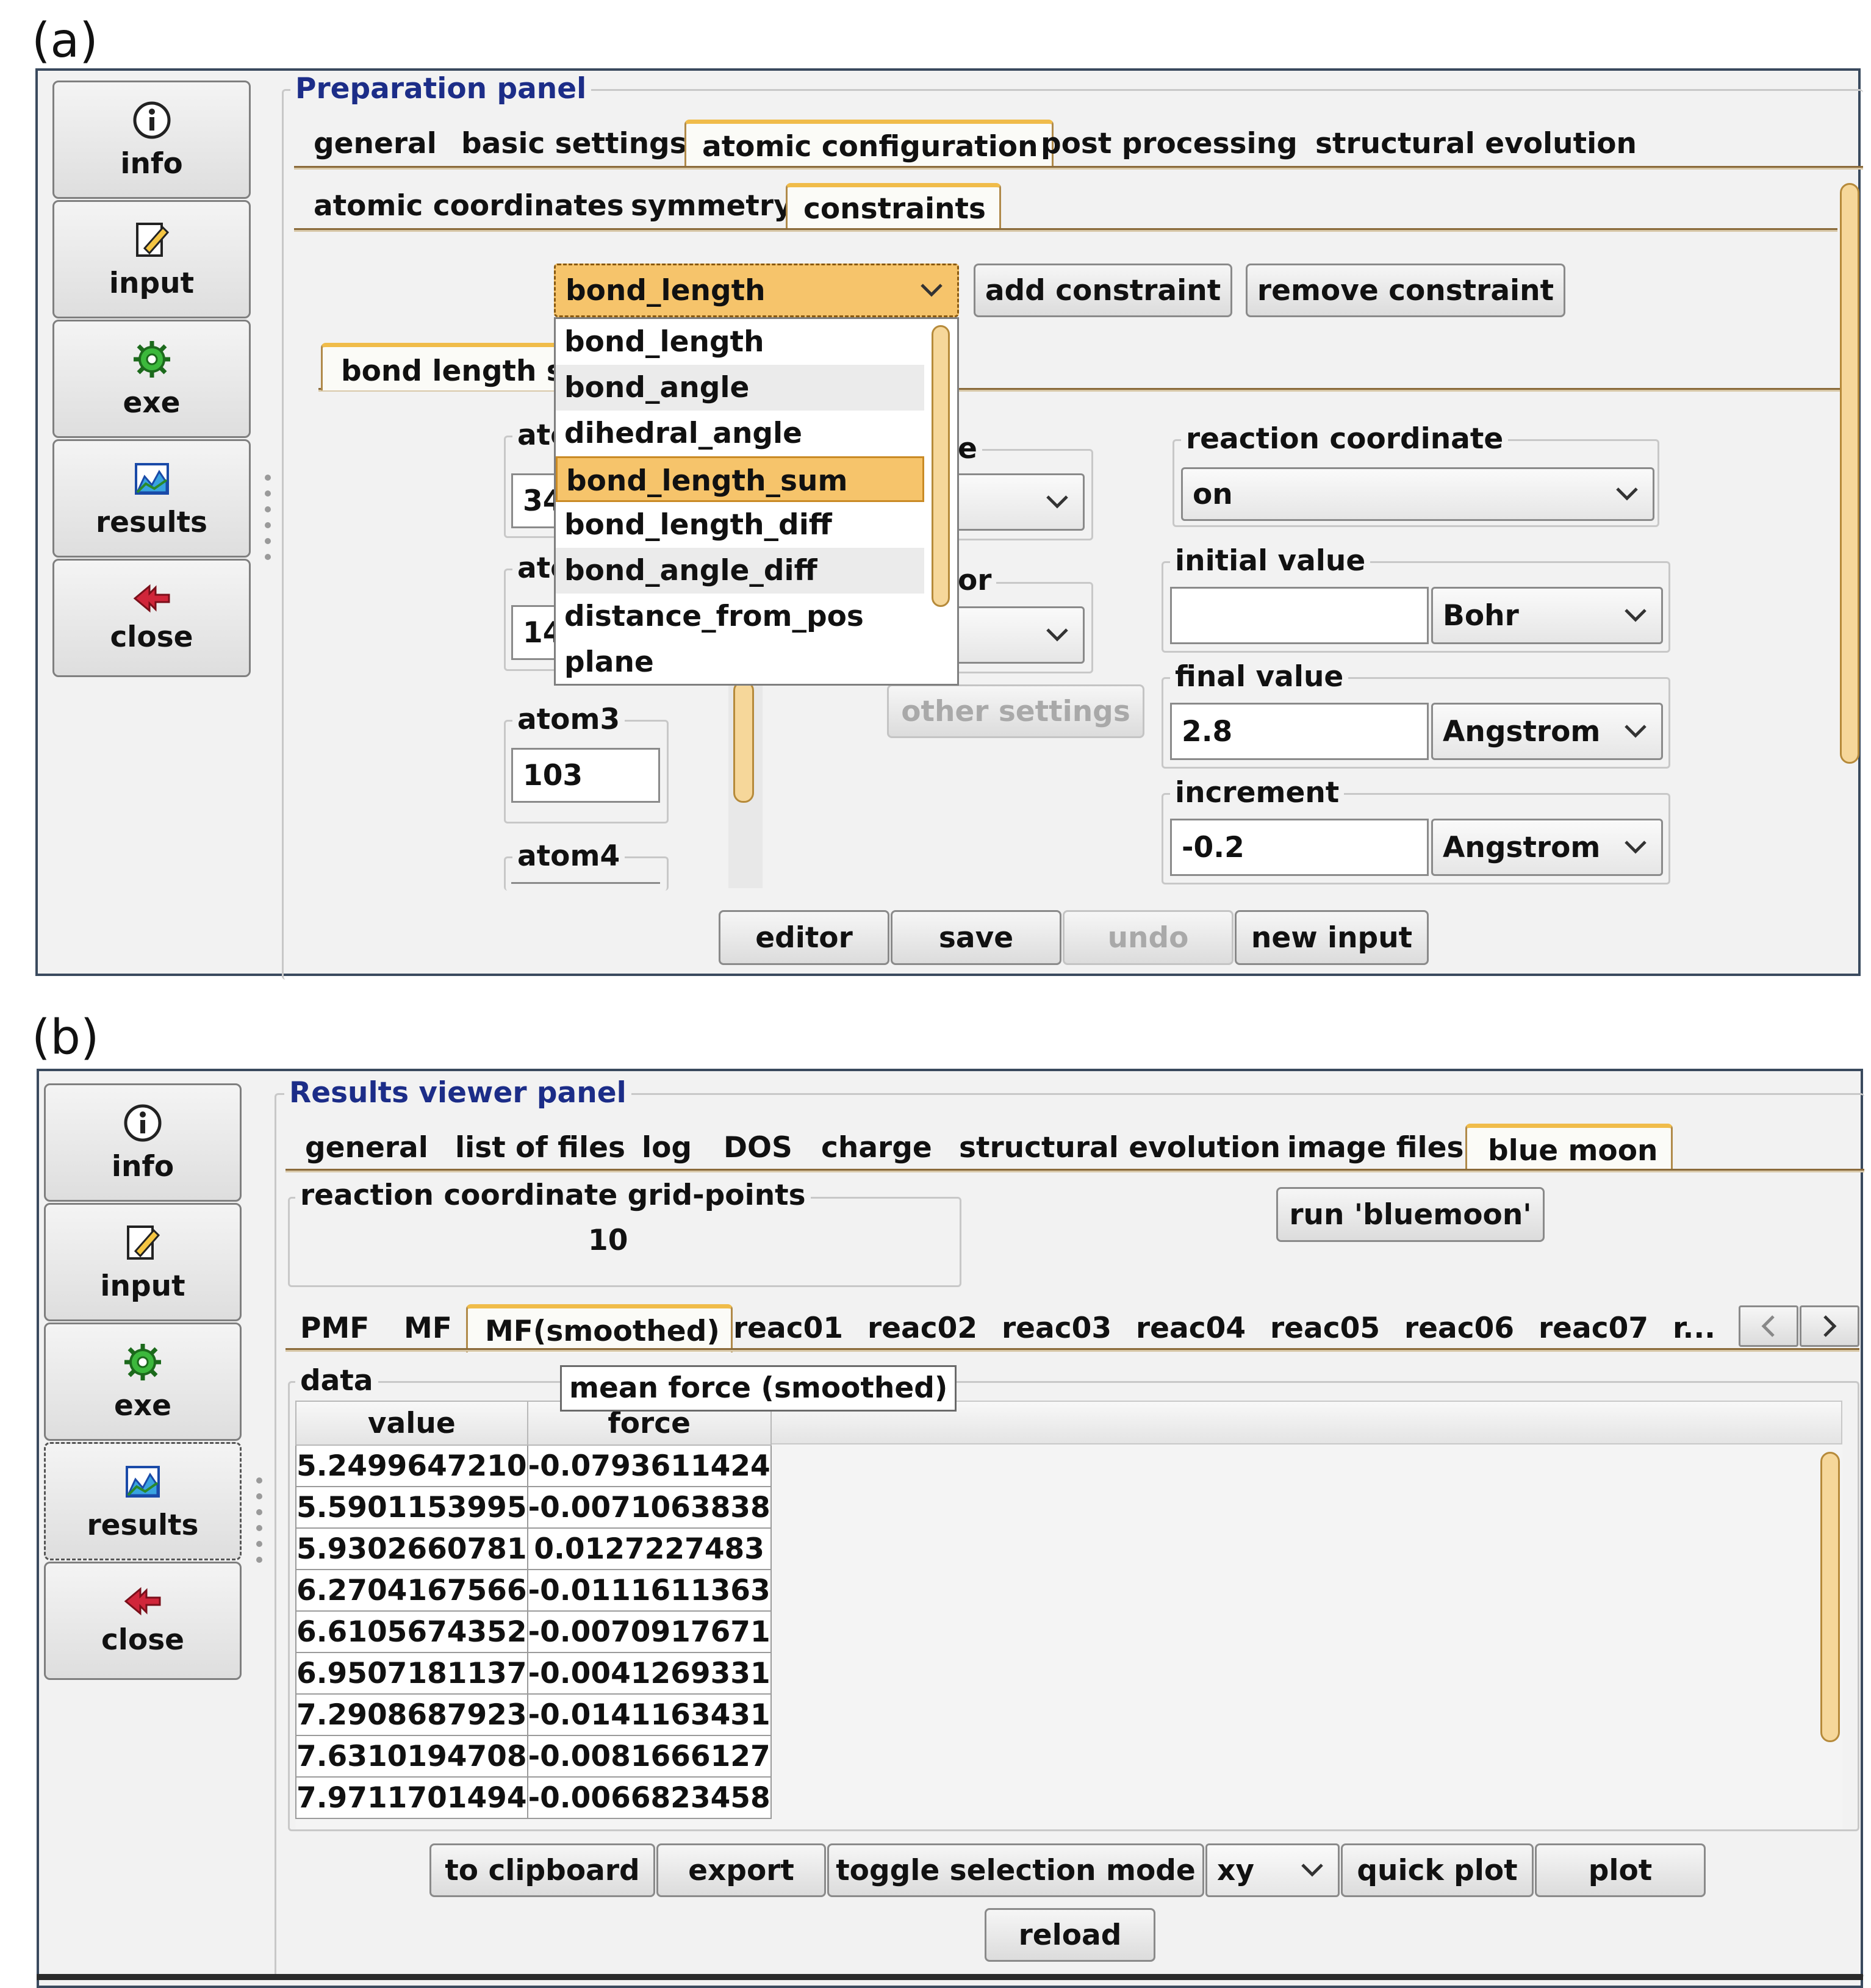 The height and width of the screenshot is (1988, 1871). I want to click on reaction-coordinate-select: on, so click(1417, 494).